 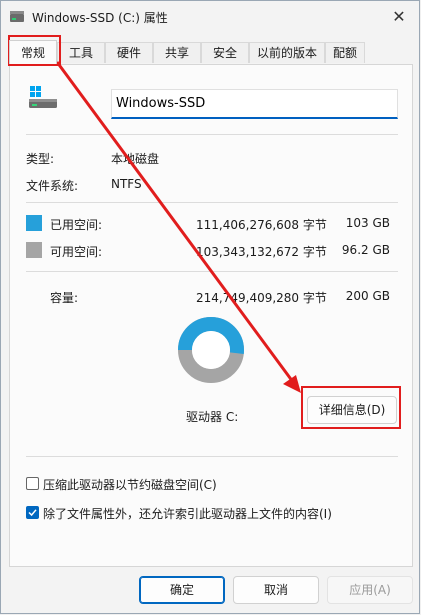 I want to click on used-space-bytes: 111,406,276,608 字节, so click(x=261, y=225).